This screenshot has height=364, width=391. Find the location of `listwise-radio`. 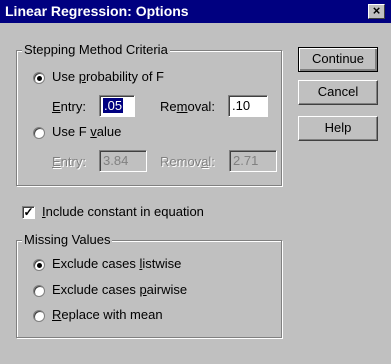

listwise-radio is located at coordinates (39, 265).